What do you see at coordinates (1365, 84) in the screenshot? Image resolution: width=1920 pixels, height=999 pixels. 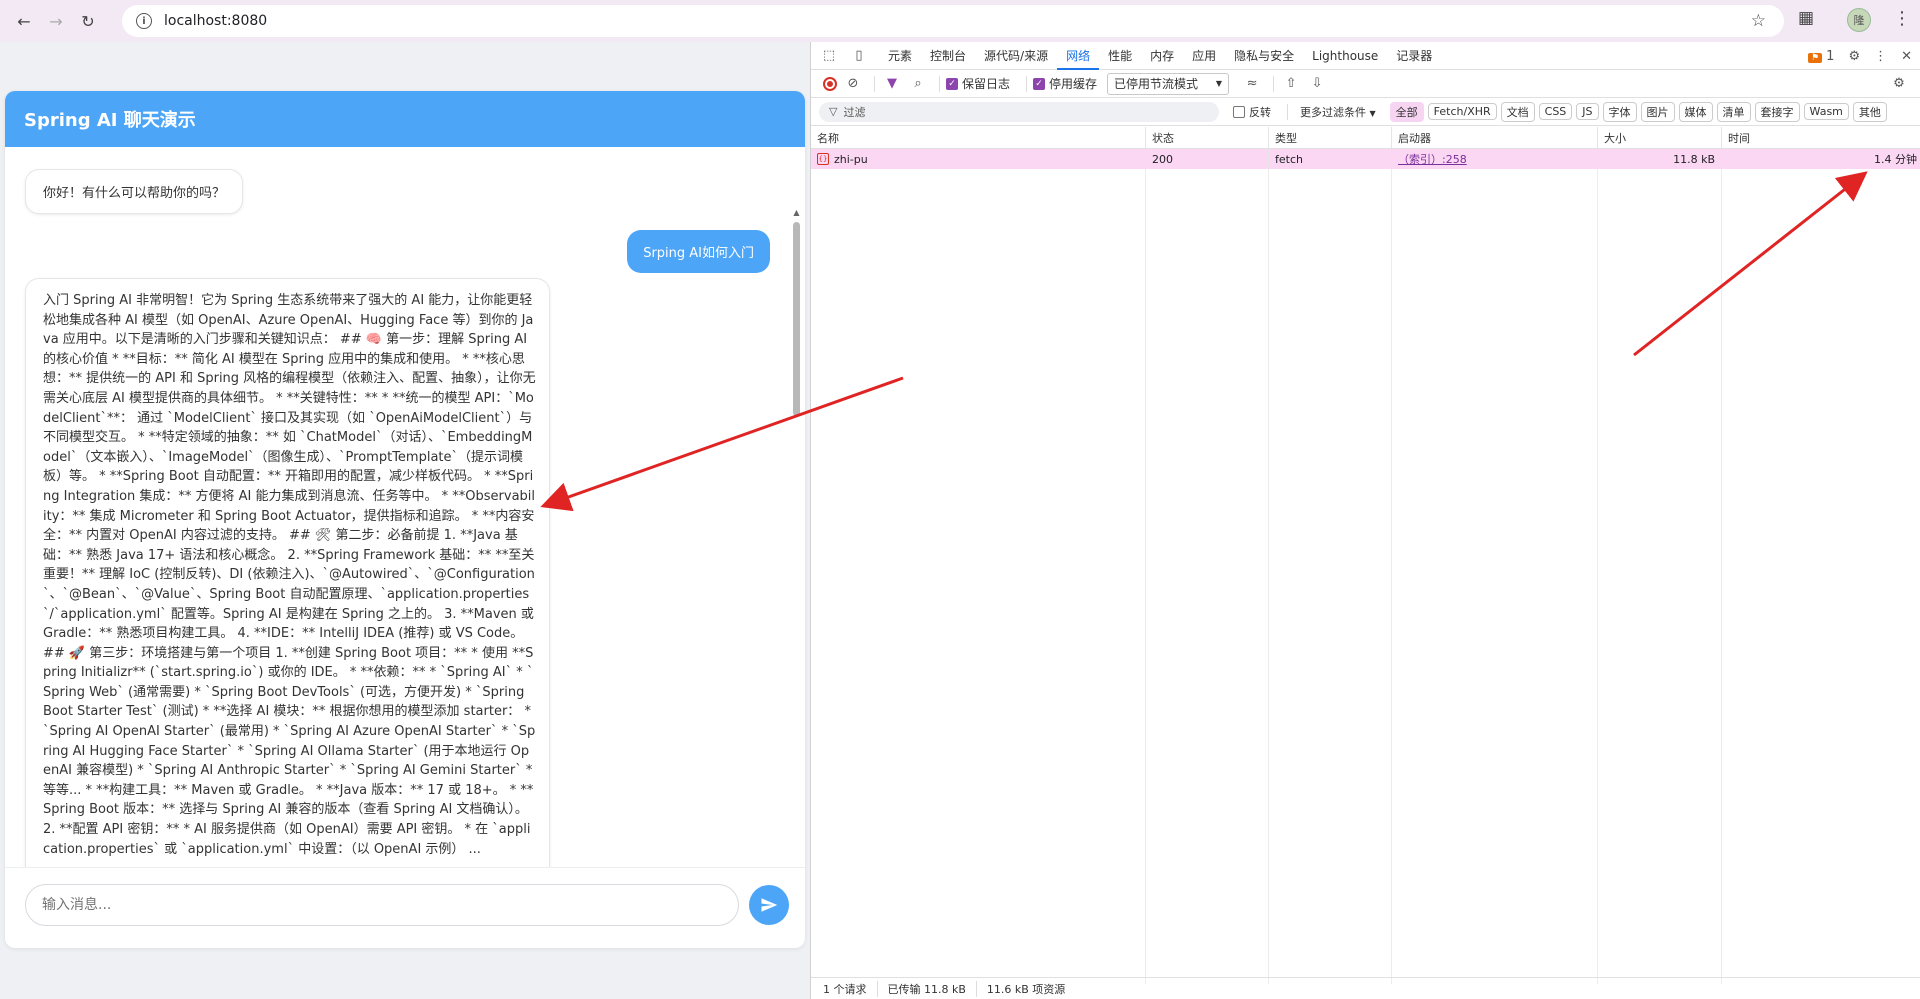 I see `network-toolbar: ⊘ ▼ ⌕ ✓ 保留日志 ✓ 停用缓存 已停用节流模式 ▼ ≈ ⇧ ⇩ ⚙` at bounding box center [1365, 84].